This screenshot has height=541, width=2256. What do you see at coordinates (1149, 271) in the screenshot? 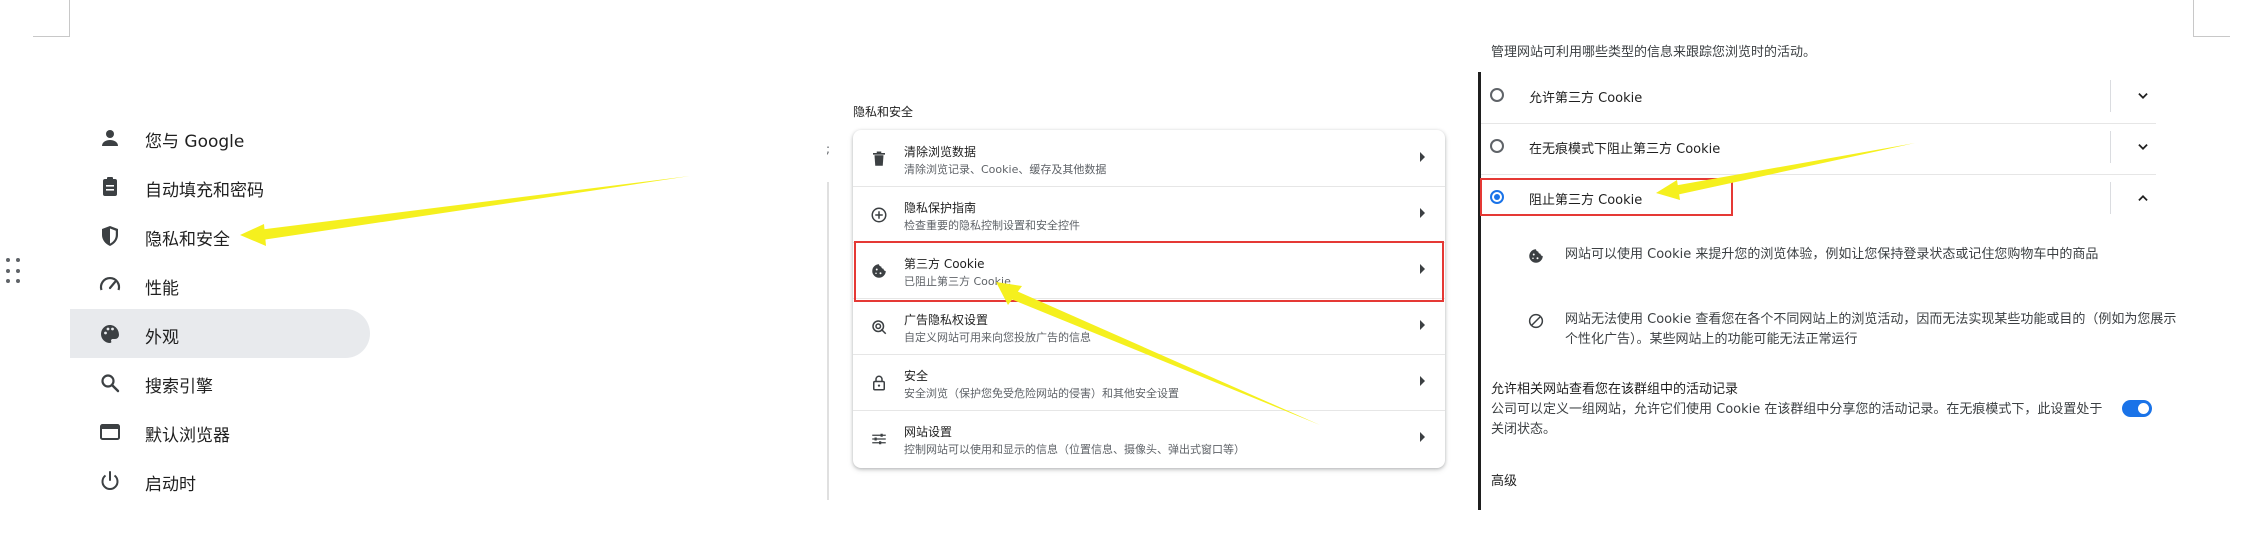
I see `highlight-box-third-party-cookies` at bounding box center [1149, 271].